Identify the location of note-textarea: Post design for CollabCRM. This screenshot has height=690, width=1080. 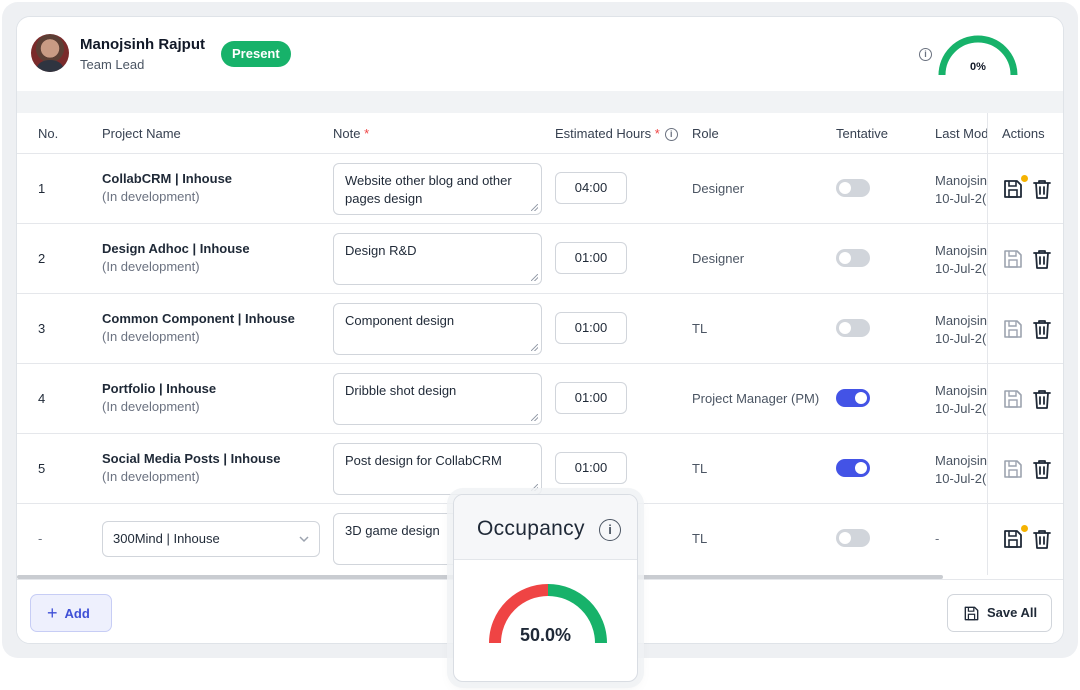
(437, 469).